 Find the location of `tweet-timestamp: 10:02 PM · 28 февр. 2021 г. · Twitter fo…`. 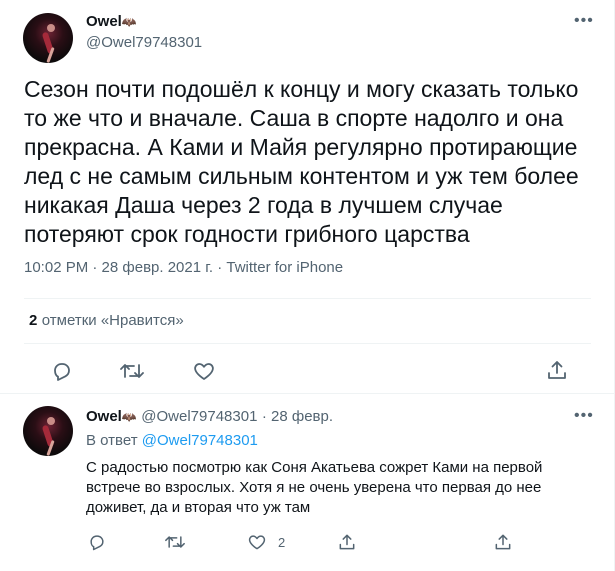

tweet-timestamp: 10:02 PM · 28 февр. 2021 г. · Twitter fo… is located at coordinates (183, 267).